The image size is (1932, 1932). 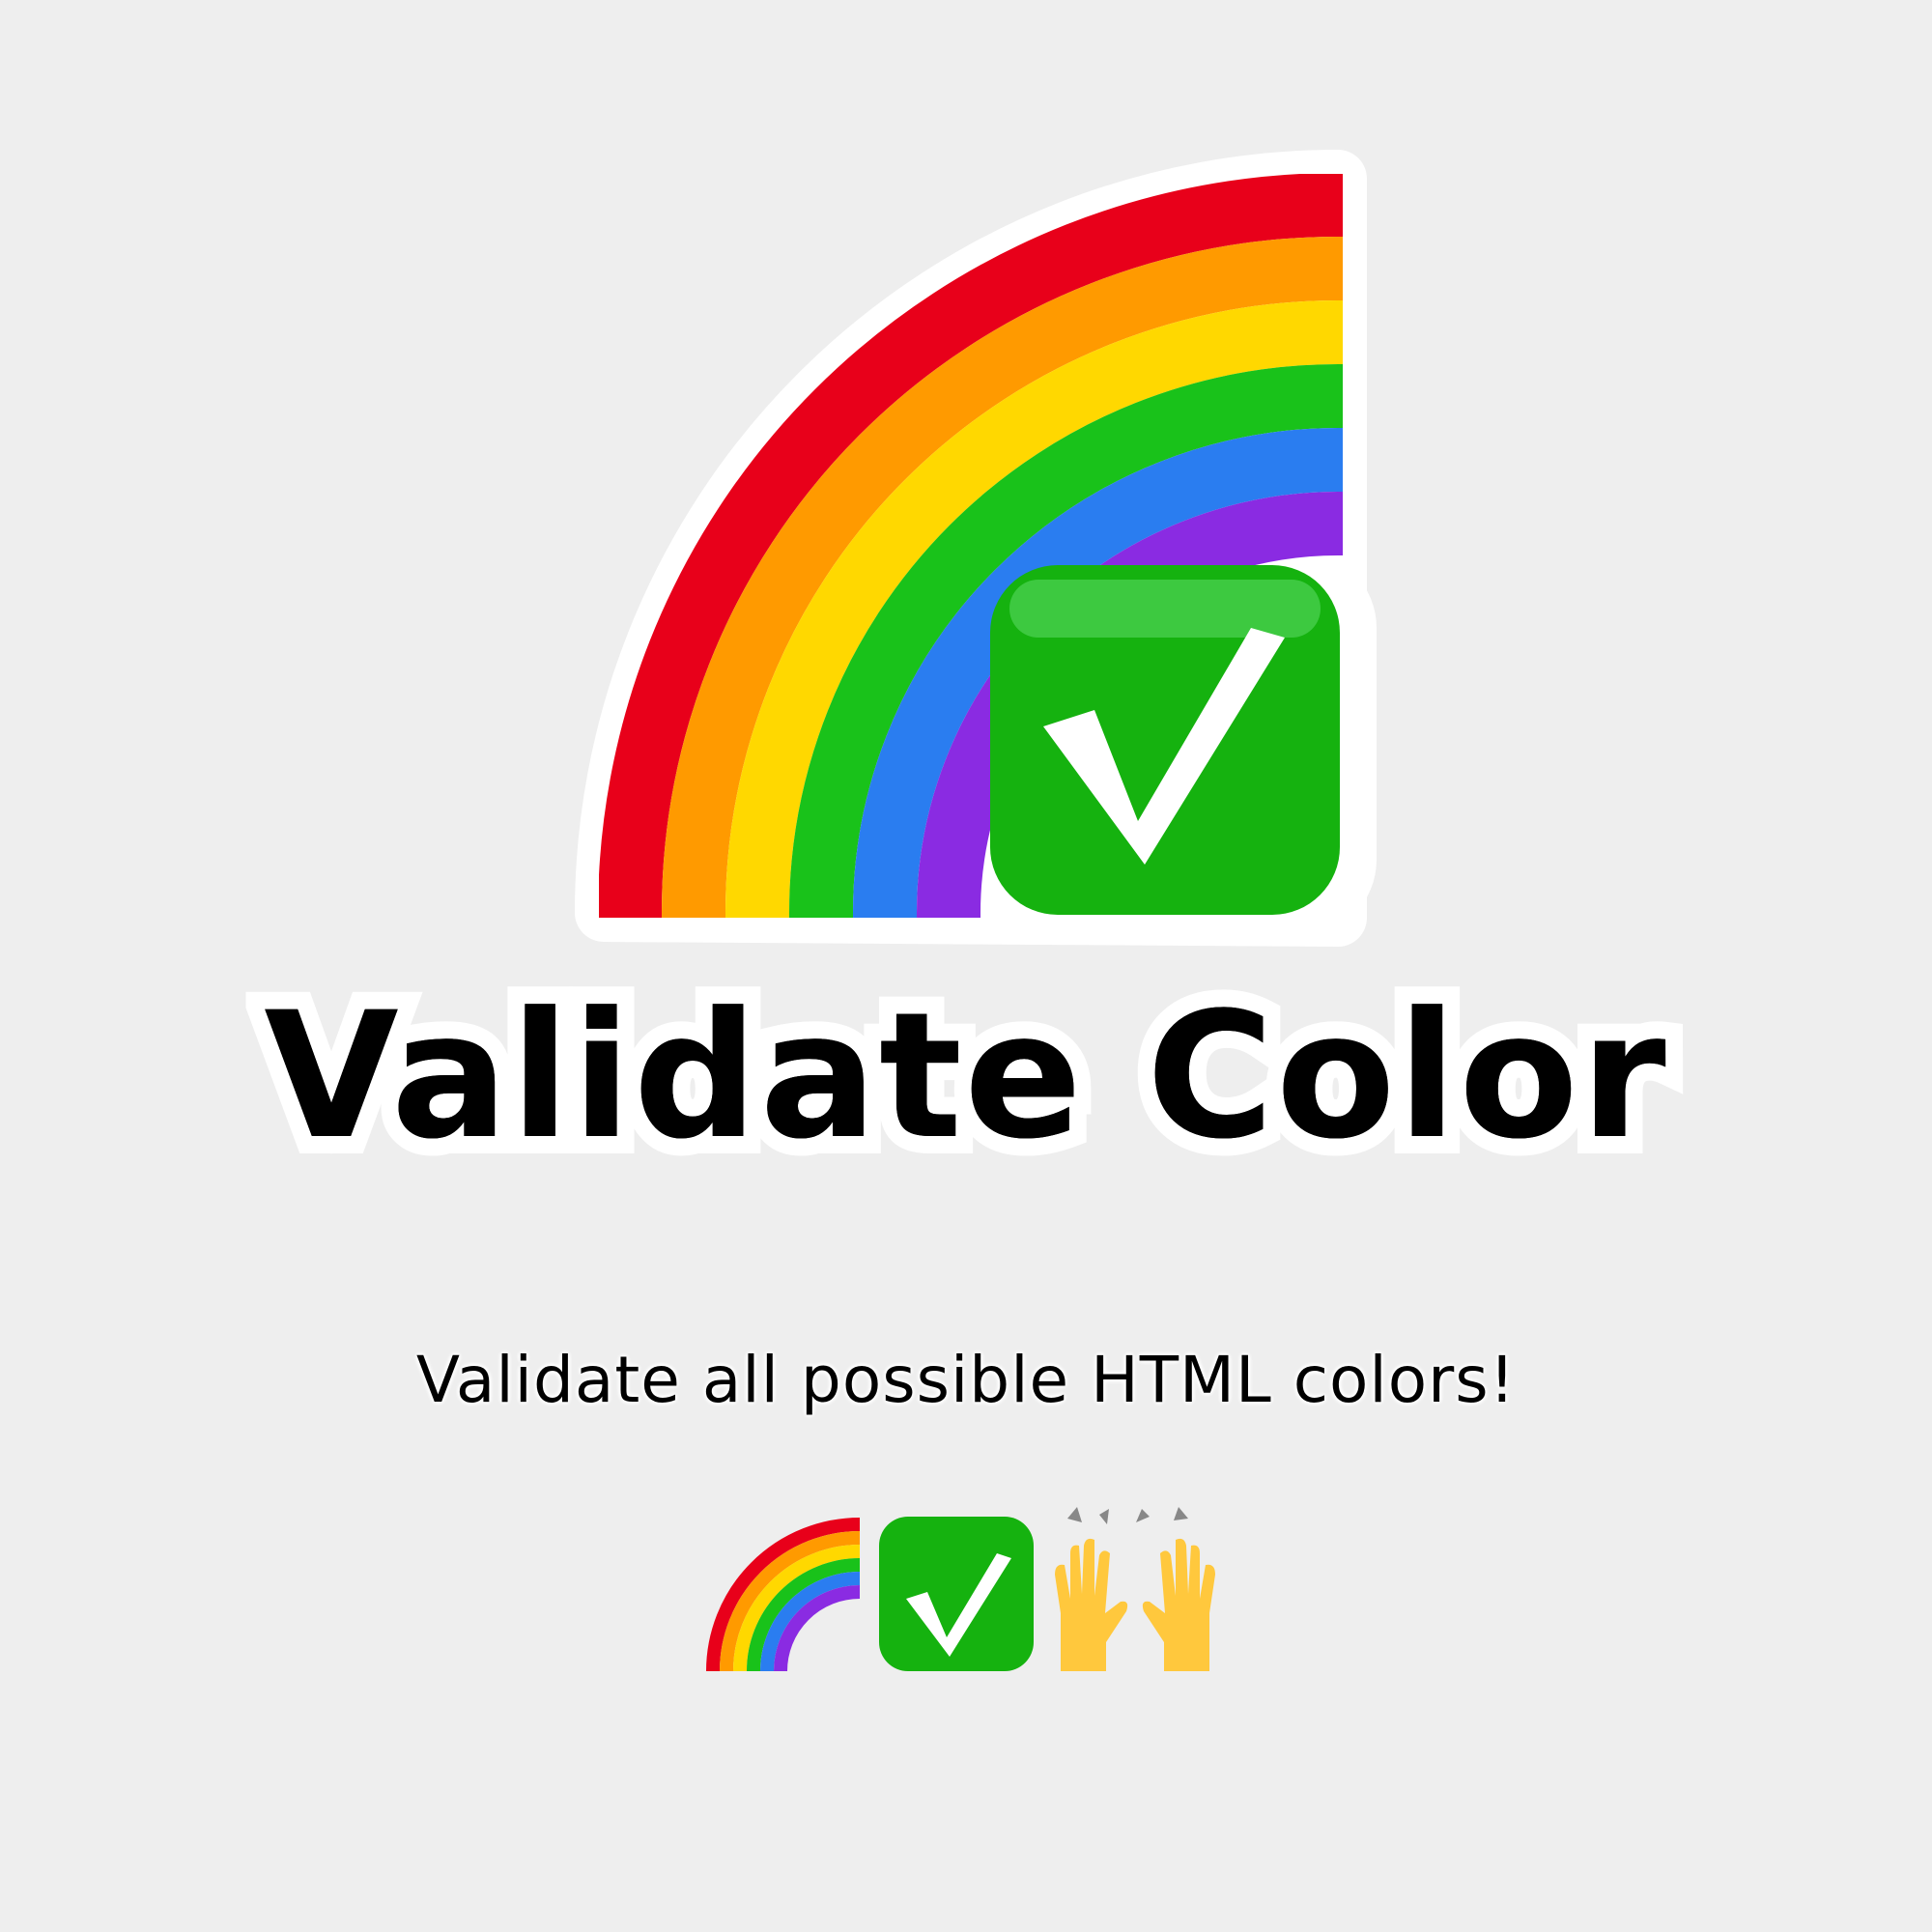 I want to click on subtitle: Validate all possible HTML colors!, so click(x=966, y=1380).